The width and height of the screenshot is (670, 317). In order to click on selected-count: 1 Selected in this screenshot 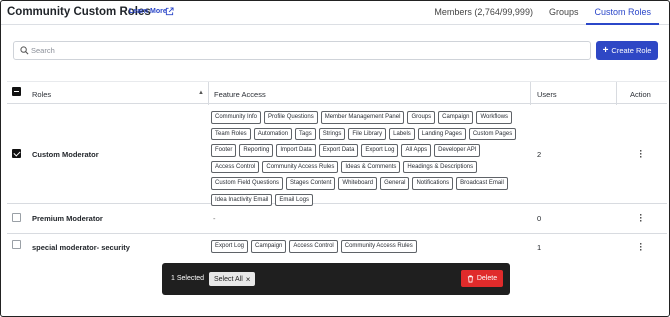, I will do `click(188, 278)`.